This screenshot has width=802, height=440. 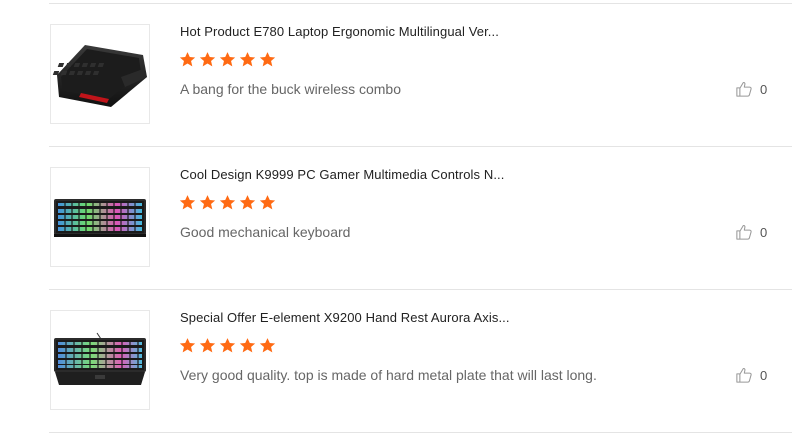 I want to click on divider, so click(x=420, y=432).